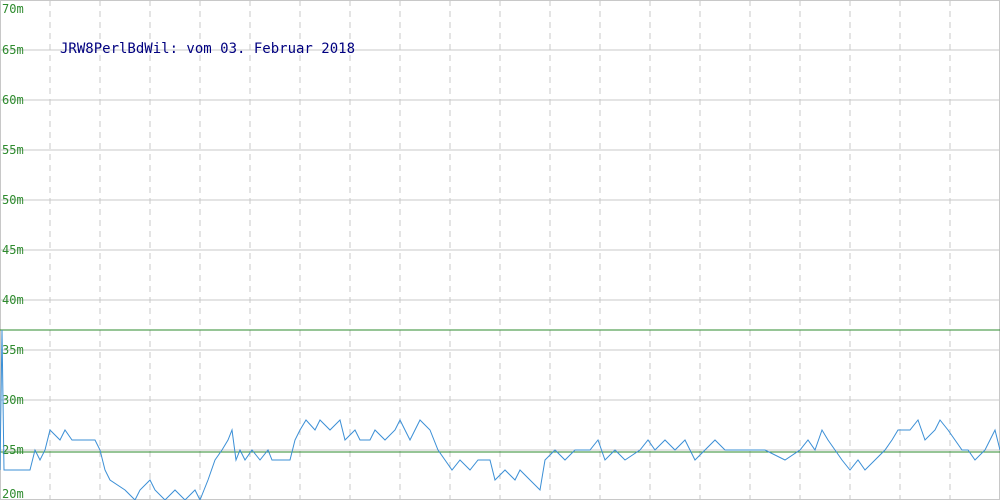  What do you see at coordinates (13, 350) in the screenshot?
I see `y-tick-label: 35m` at bounding box center [13, 350].